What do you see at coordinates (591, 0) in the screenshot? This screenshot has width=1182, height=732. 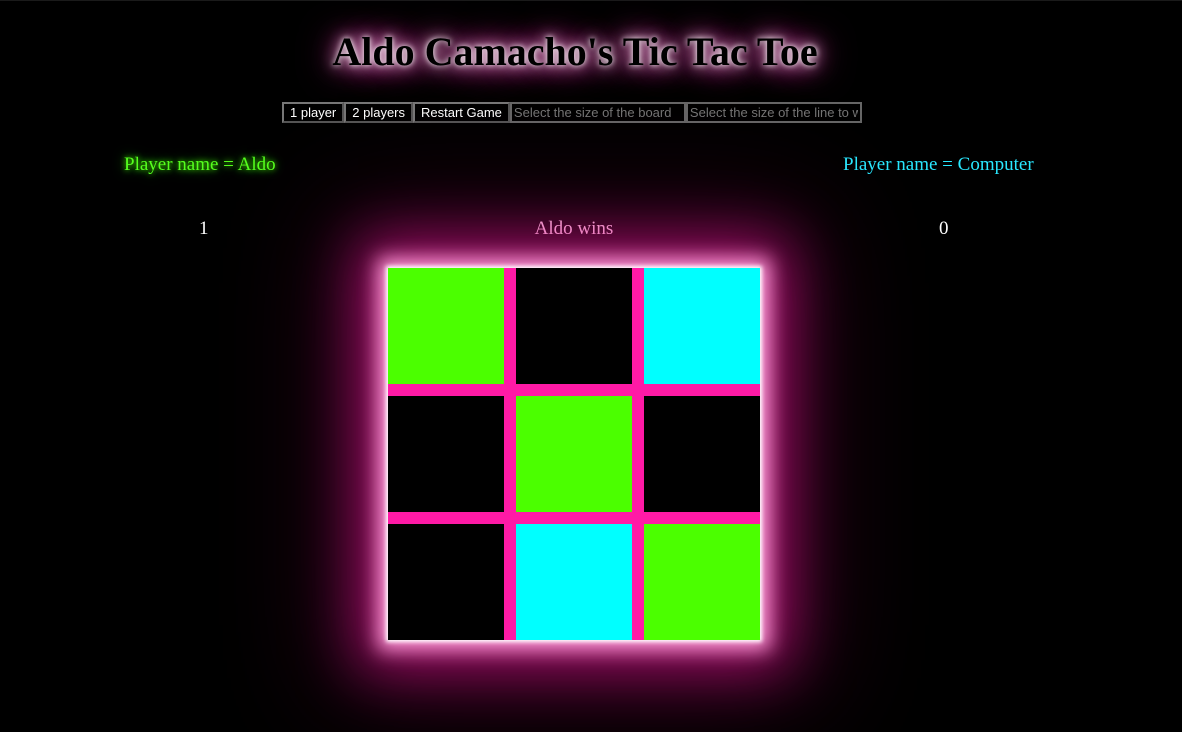 I see `top-border-line` at bounding box center [591, 0].